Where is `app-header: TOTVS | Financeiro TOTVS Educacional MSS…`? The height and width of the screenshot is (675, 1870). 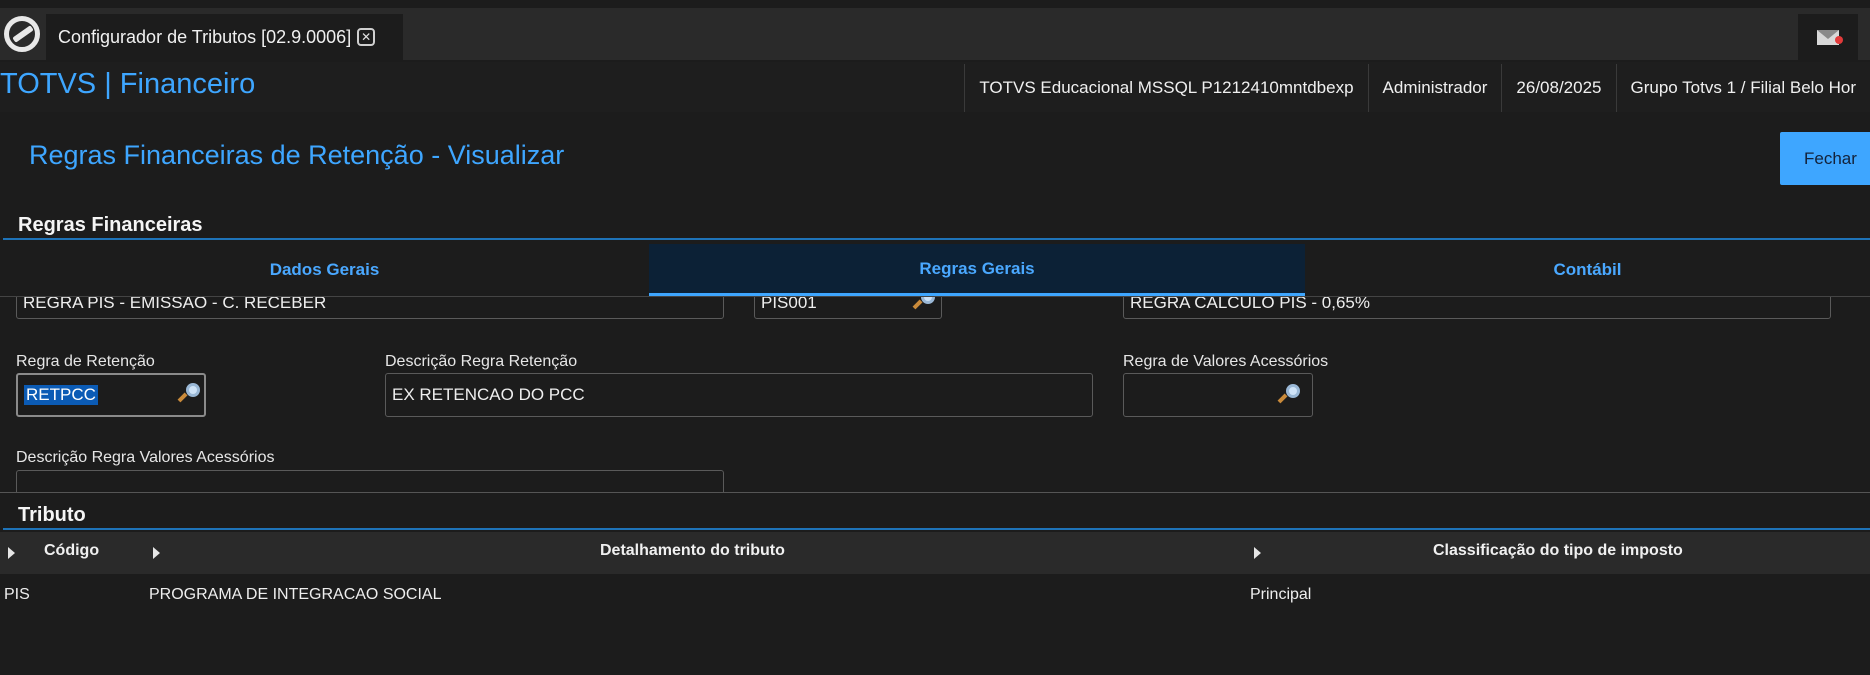
app-header: TOTVS | Financeiro TOTVS Educacional MSS… is located at coordinates (935, 87).